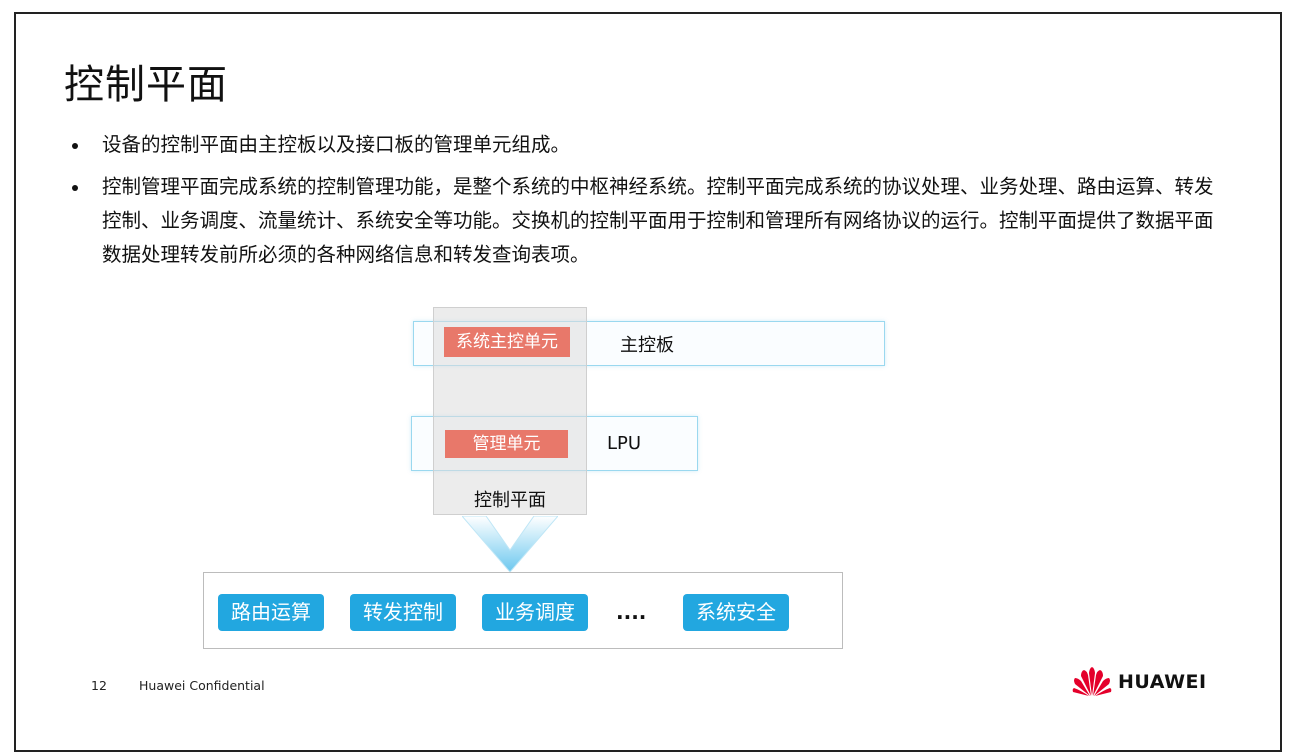  What do you see at coordinates (510, 544) in the screenshot?
I see `down-arrow-icon` at bounding box center [510, 544].